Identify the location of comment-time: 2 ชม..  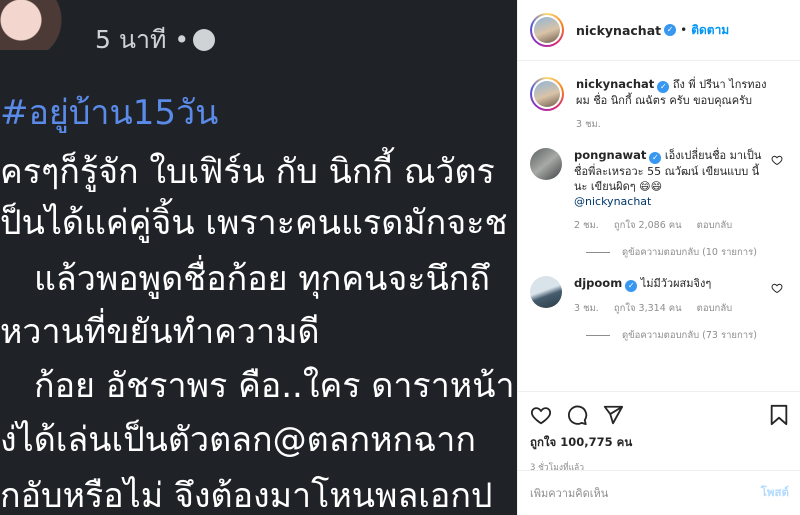
(586, 225).